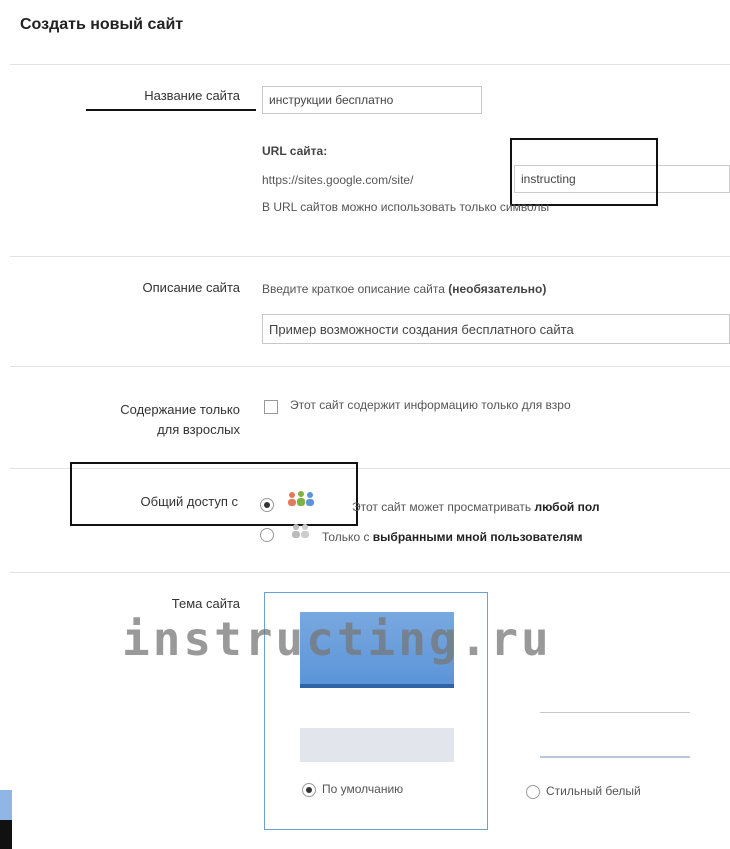  What do you see at coordinates (443, 507) in the screenshot?
I see `sharing-option1-plain: Этот сайт может просматривать` at bounding box center [443, 507].